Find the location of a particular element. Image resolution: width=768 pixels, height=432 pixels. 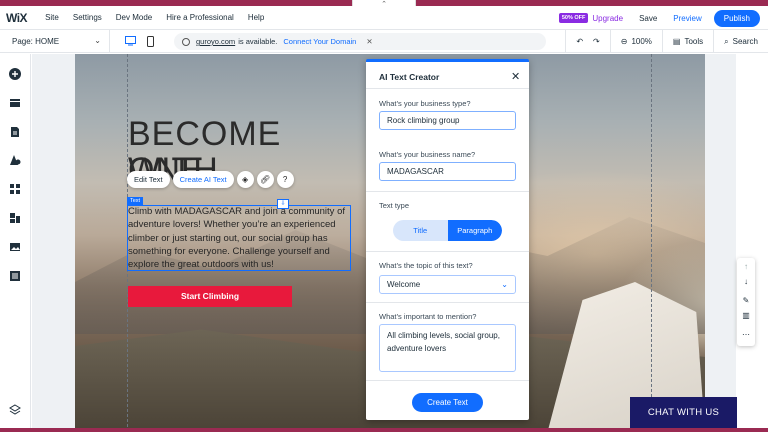

apps-icon is located at coordinates (15, 189).